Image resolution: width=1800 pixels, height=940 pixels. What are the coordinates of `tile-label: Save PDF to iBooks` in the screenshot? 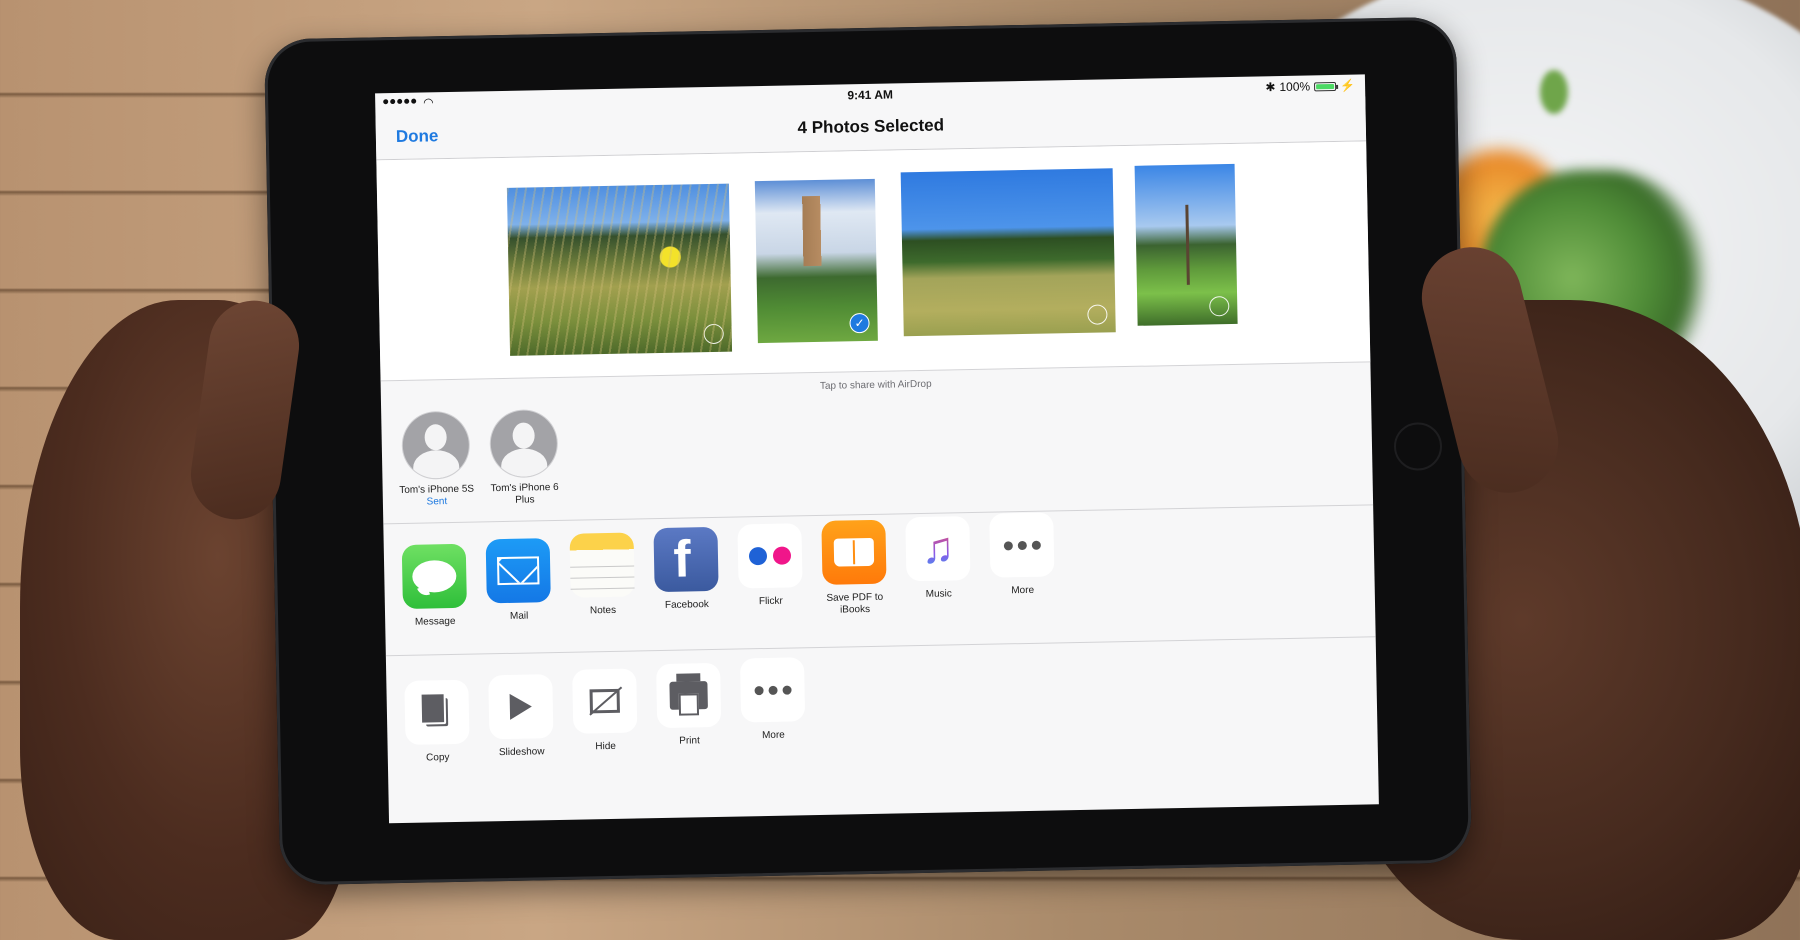 It's located at (855, 603).